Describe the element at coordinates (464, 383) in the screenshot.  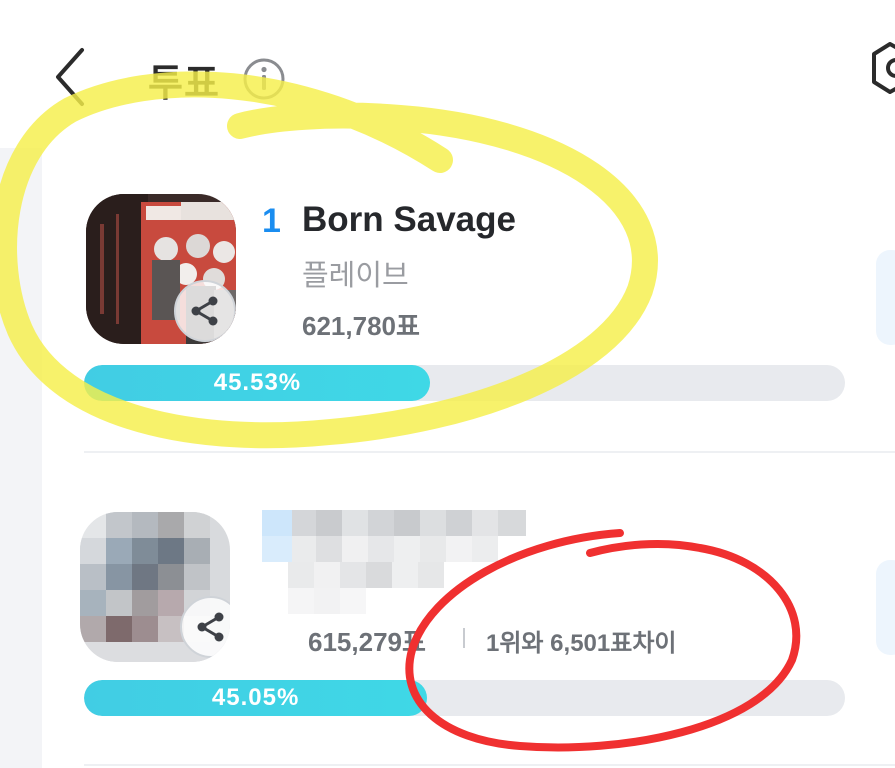
I see `vote-progress-bar: 45.53%` at that location.